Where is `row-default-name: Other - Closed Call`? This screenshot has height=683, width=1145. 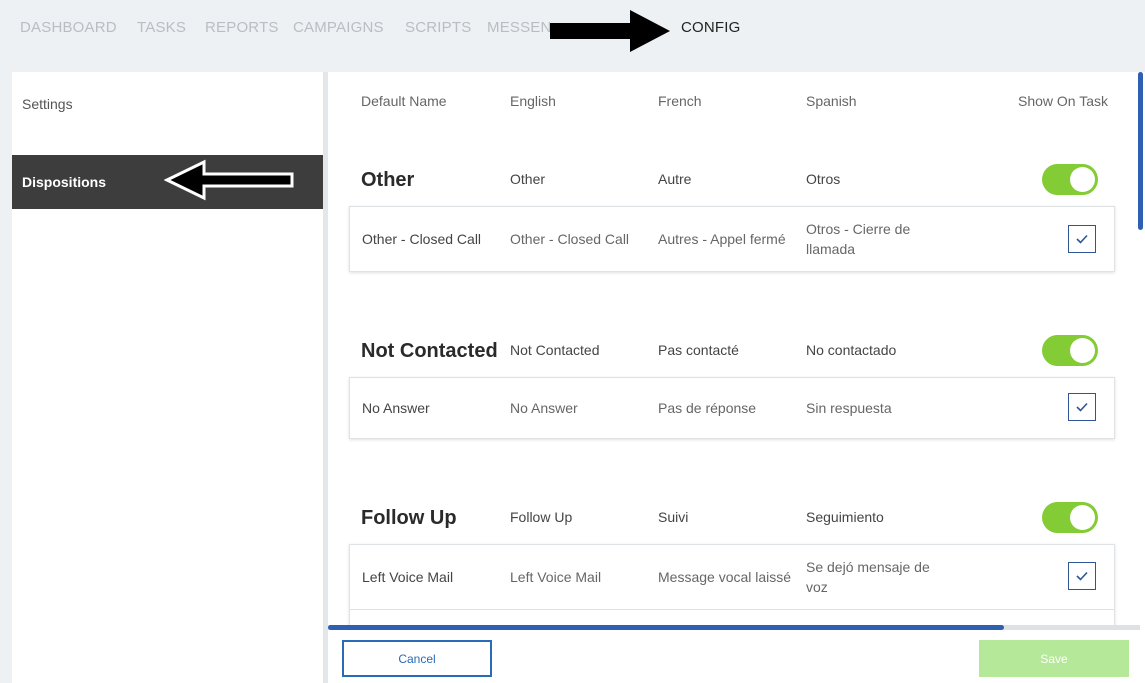 row-default-name: Other - Closed Call is located at coordinates (422, 239).